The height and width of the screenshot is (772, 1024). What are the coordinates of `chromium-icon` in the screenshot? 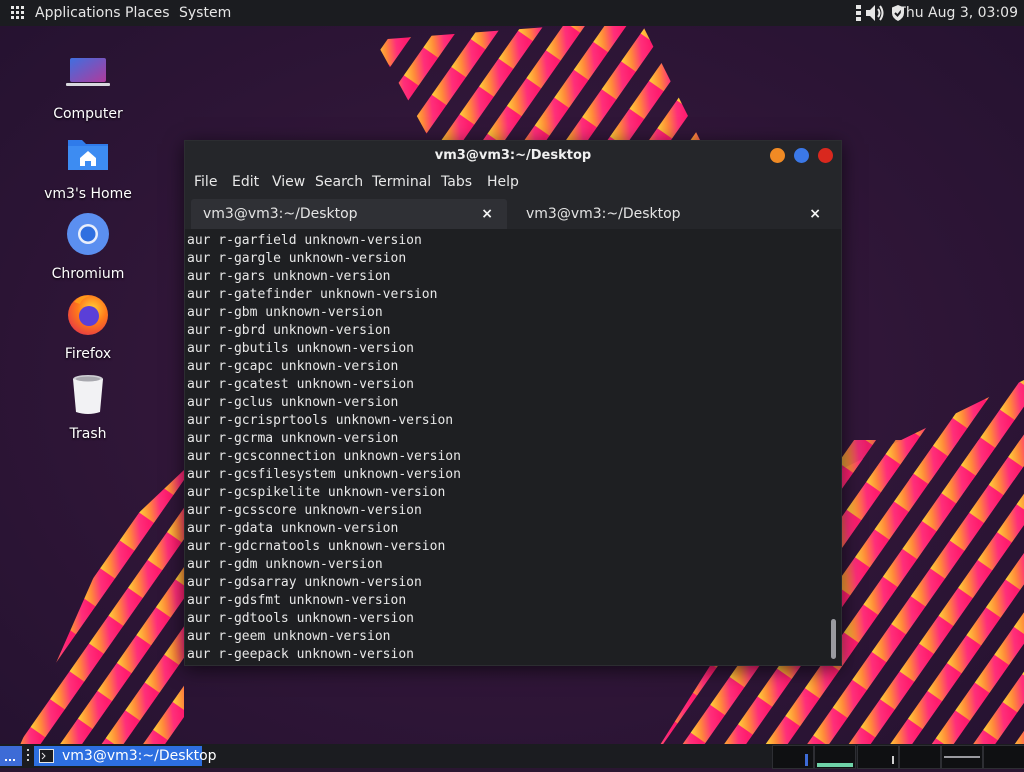 It's located at (88, 234).